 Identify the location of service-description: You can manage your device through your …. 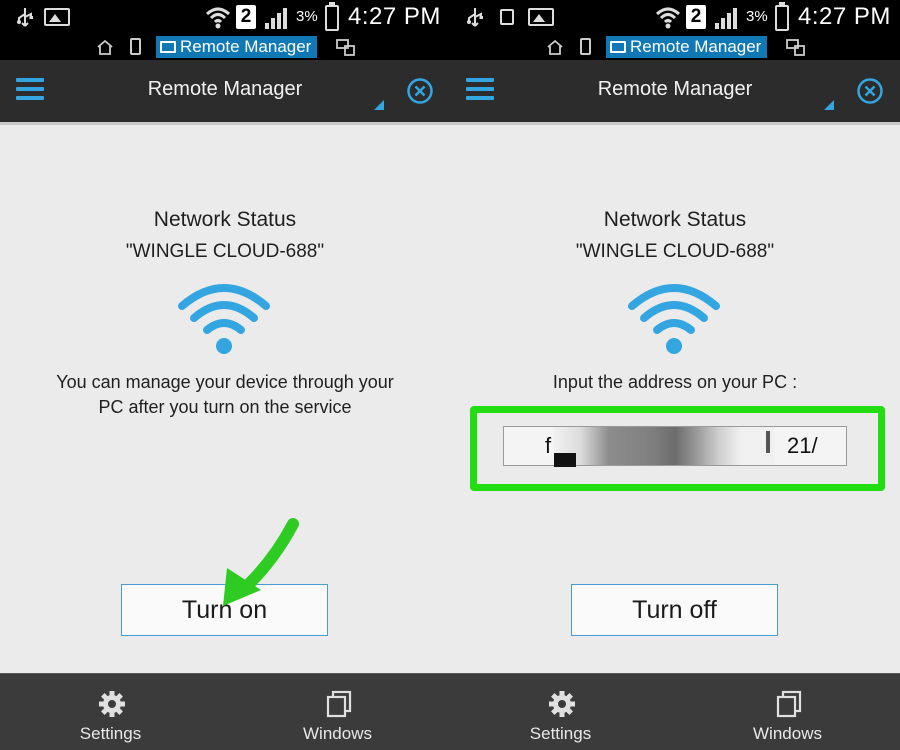
(225, 395).